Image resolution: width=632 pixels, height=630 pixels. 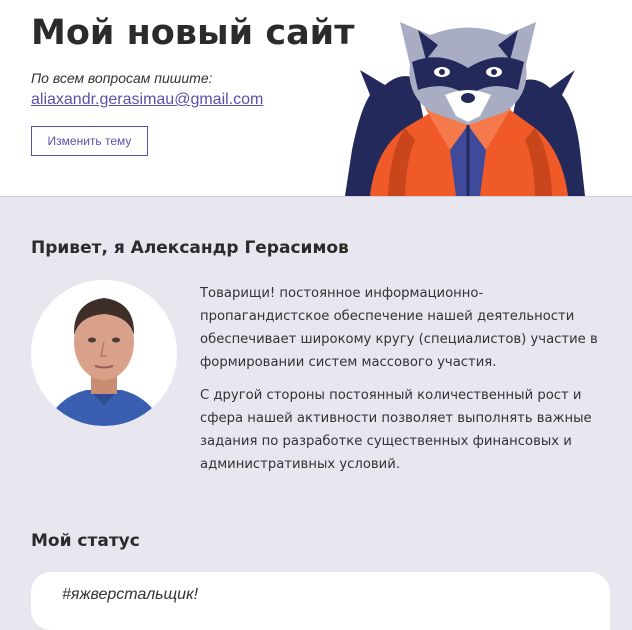 I want to click on avatar, so click(x=104, y=353).